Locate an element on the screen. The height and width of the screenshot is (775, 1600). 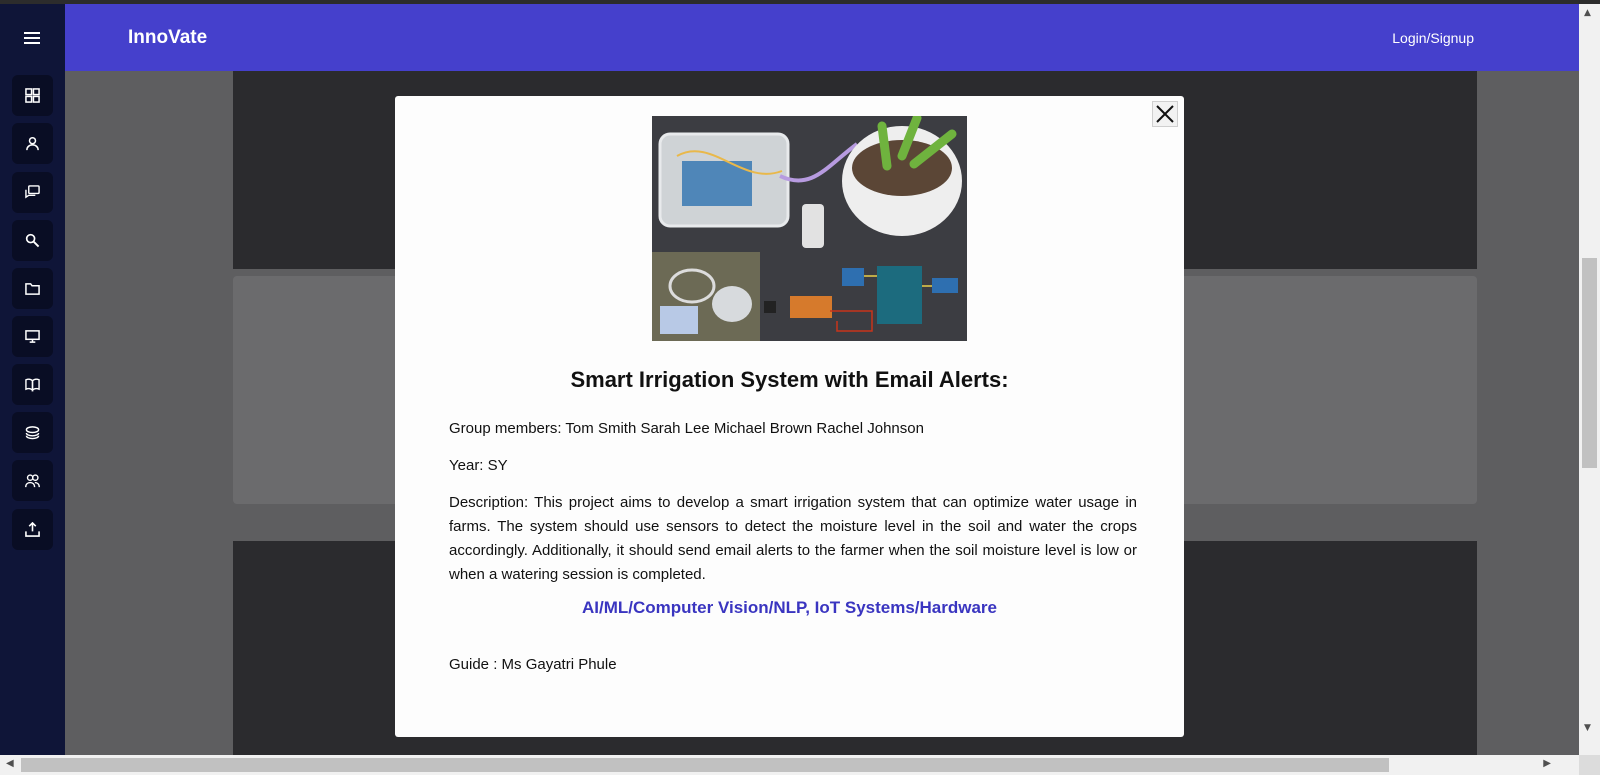
book-icon is located at coordinates (32, 385).